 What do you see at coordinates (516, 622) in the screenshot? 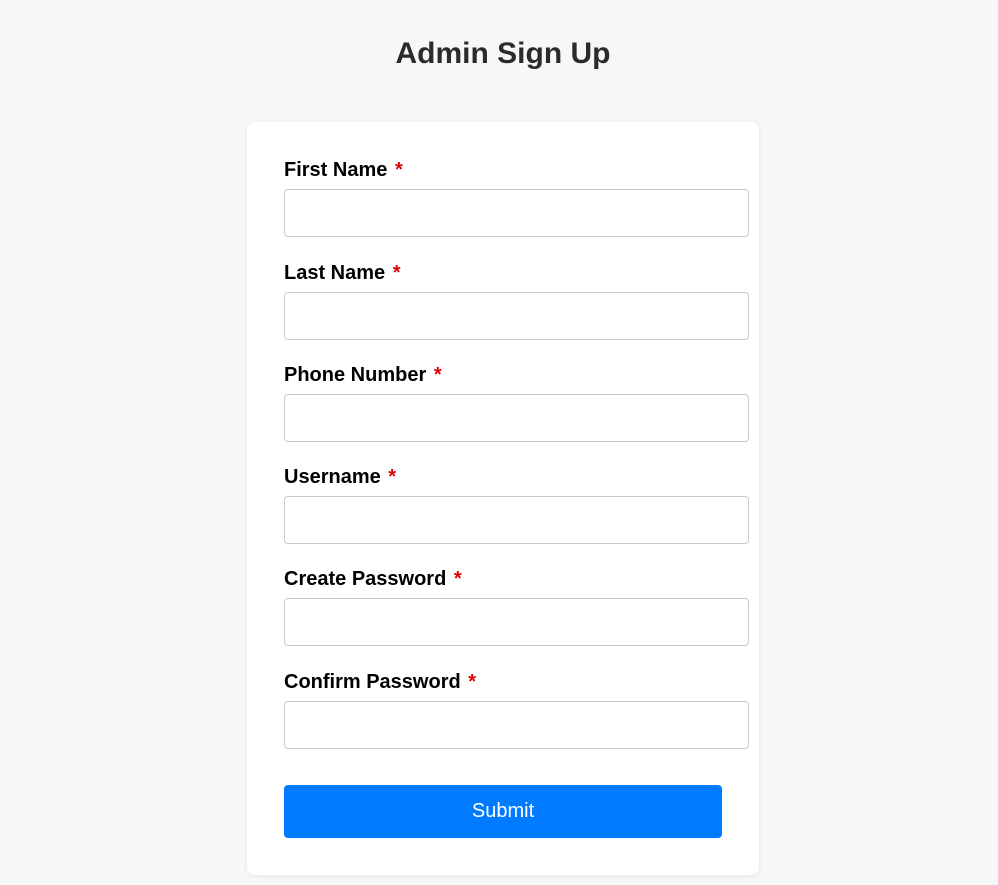
I see `create-password-input` at bounding box center [516, 622].